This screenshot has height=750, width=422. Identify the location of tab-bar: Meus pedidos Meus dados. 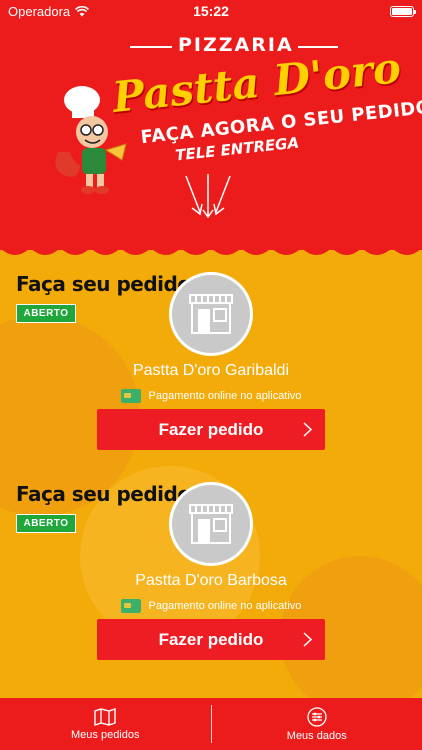
(211, 724).